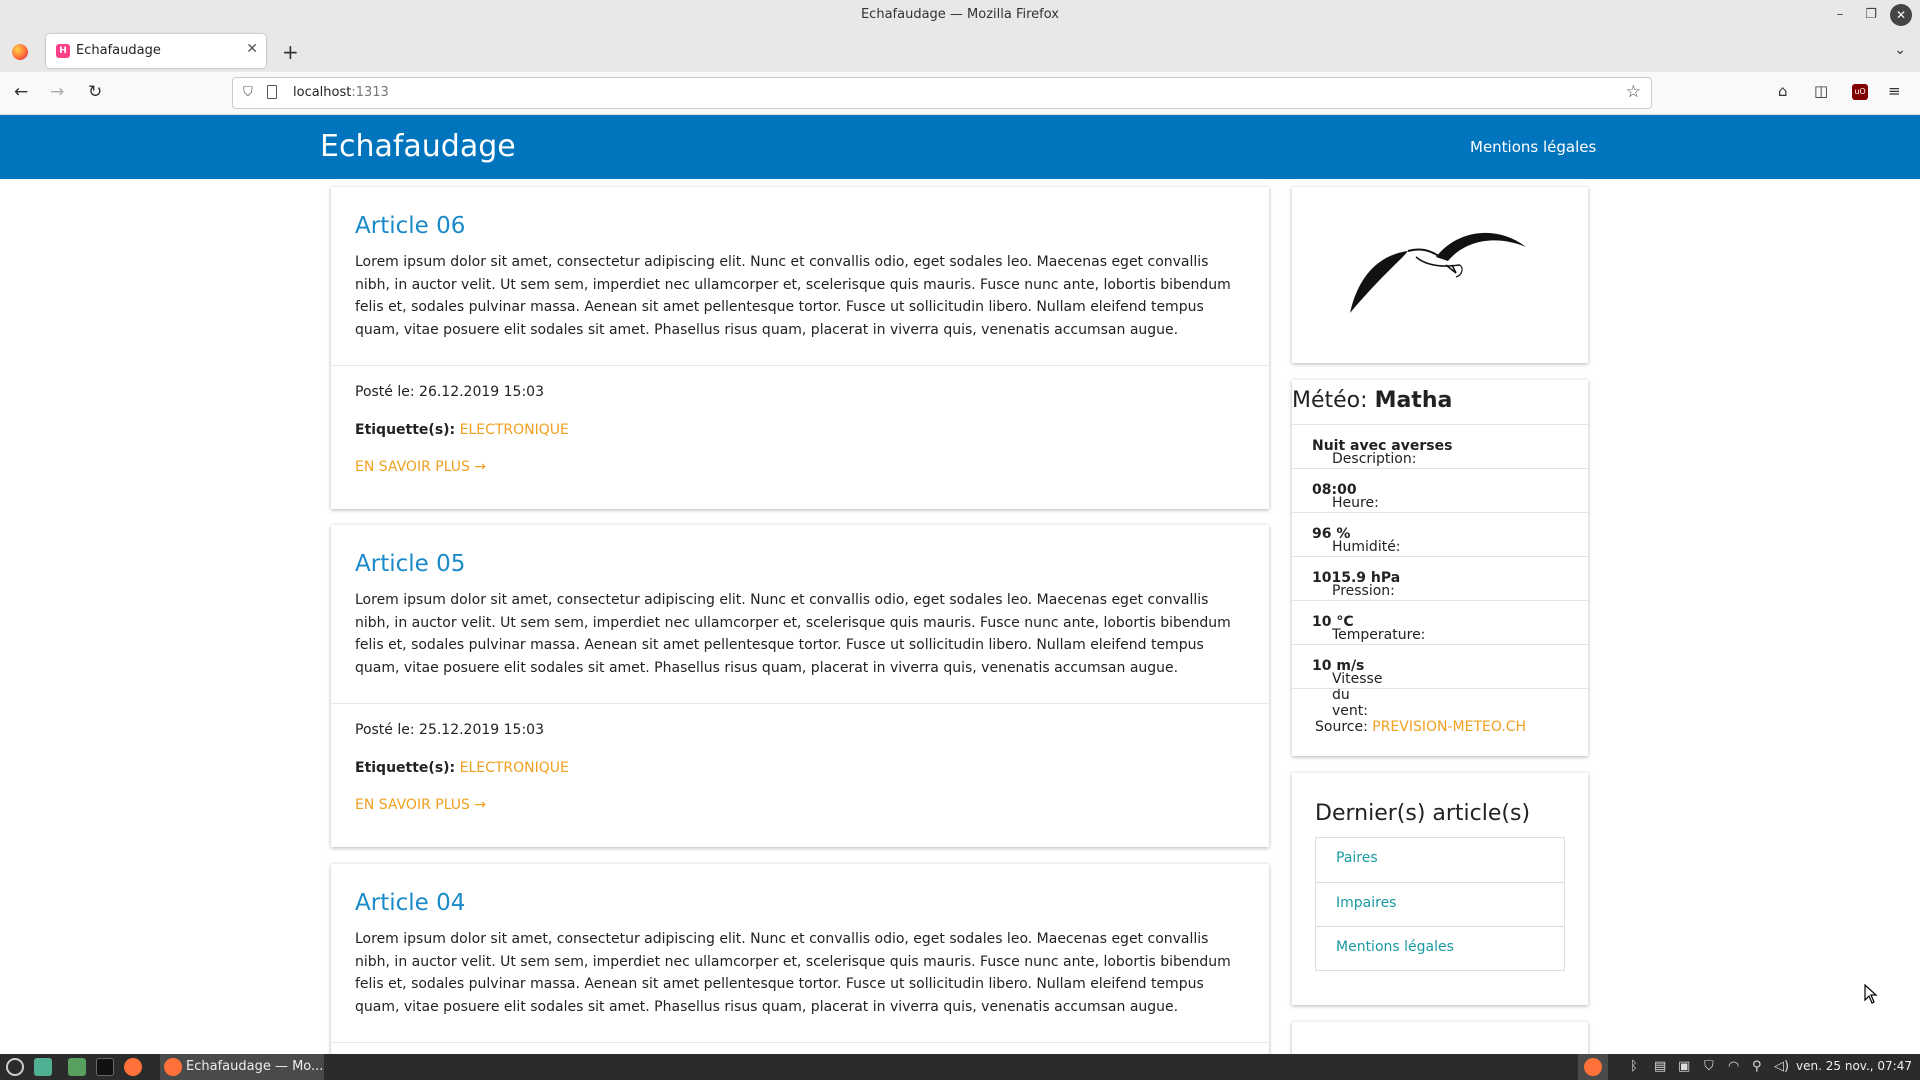 Image resolution: width=1920 pixels, height=1080 pixels. What do you see at coordinates (252, 49) in the screenshot?
I see `tab-close-icon: ✕` at bounding box center [252, 49].